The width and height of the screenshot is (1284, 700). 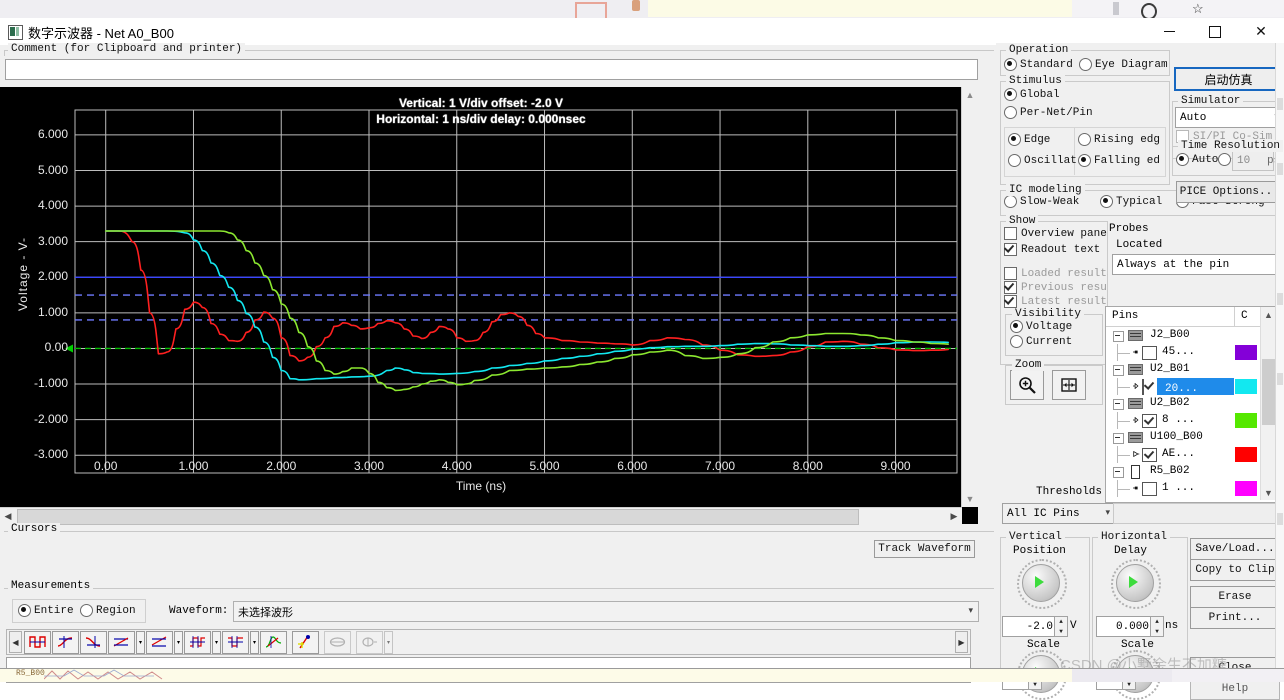 What do you see at coordinates (1056, 273) in the screenshot?
I see `show-loaded-results-checkbox: Loaded results` at bounding box center [1056, 273].